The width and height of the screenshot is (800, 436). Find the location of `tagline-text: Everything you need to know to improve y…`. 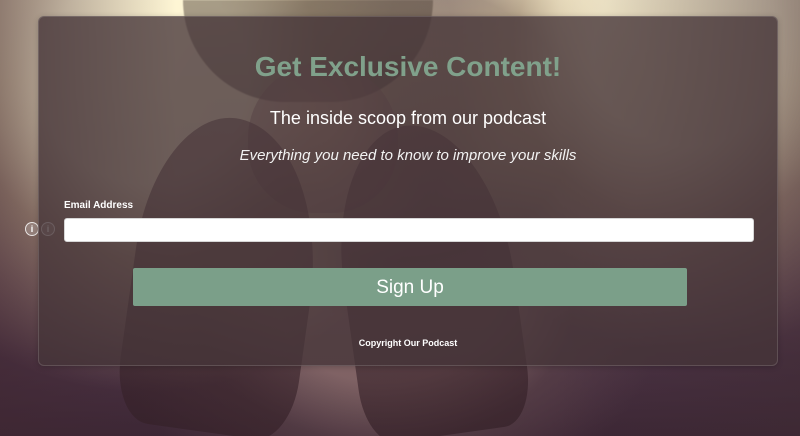

tagline-text: Everything you need to know to improve y… is located at coordinates (408, 155).